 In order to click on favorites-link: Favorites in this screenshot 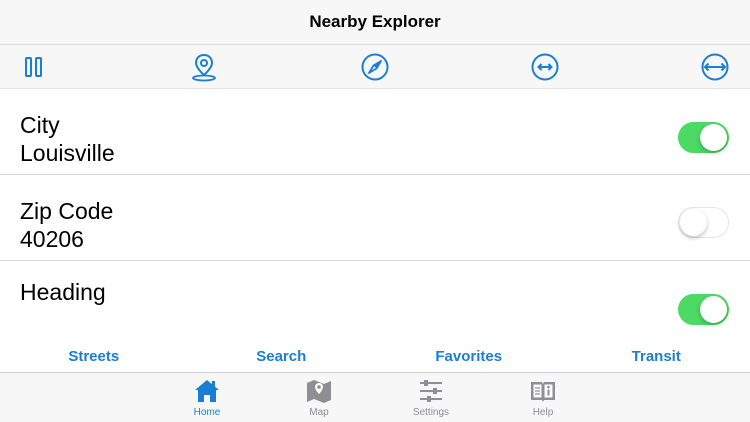, I will do `click(469, 357)`.